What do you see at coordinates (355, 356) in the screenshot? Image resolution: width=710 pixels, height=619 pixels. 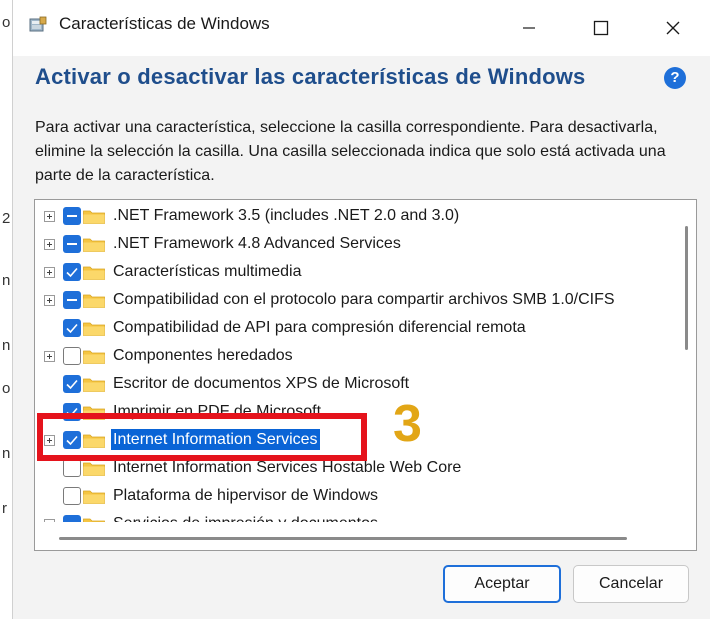 I see `feature-row: Componentes heredados` at bounding box center [355, 356].